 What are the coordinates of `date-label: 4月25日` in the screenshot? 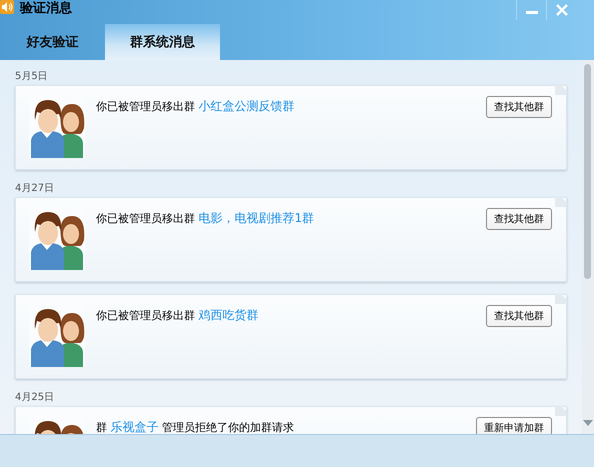 It's located at (35, 398).